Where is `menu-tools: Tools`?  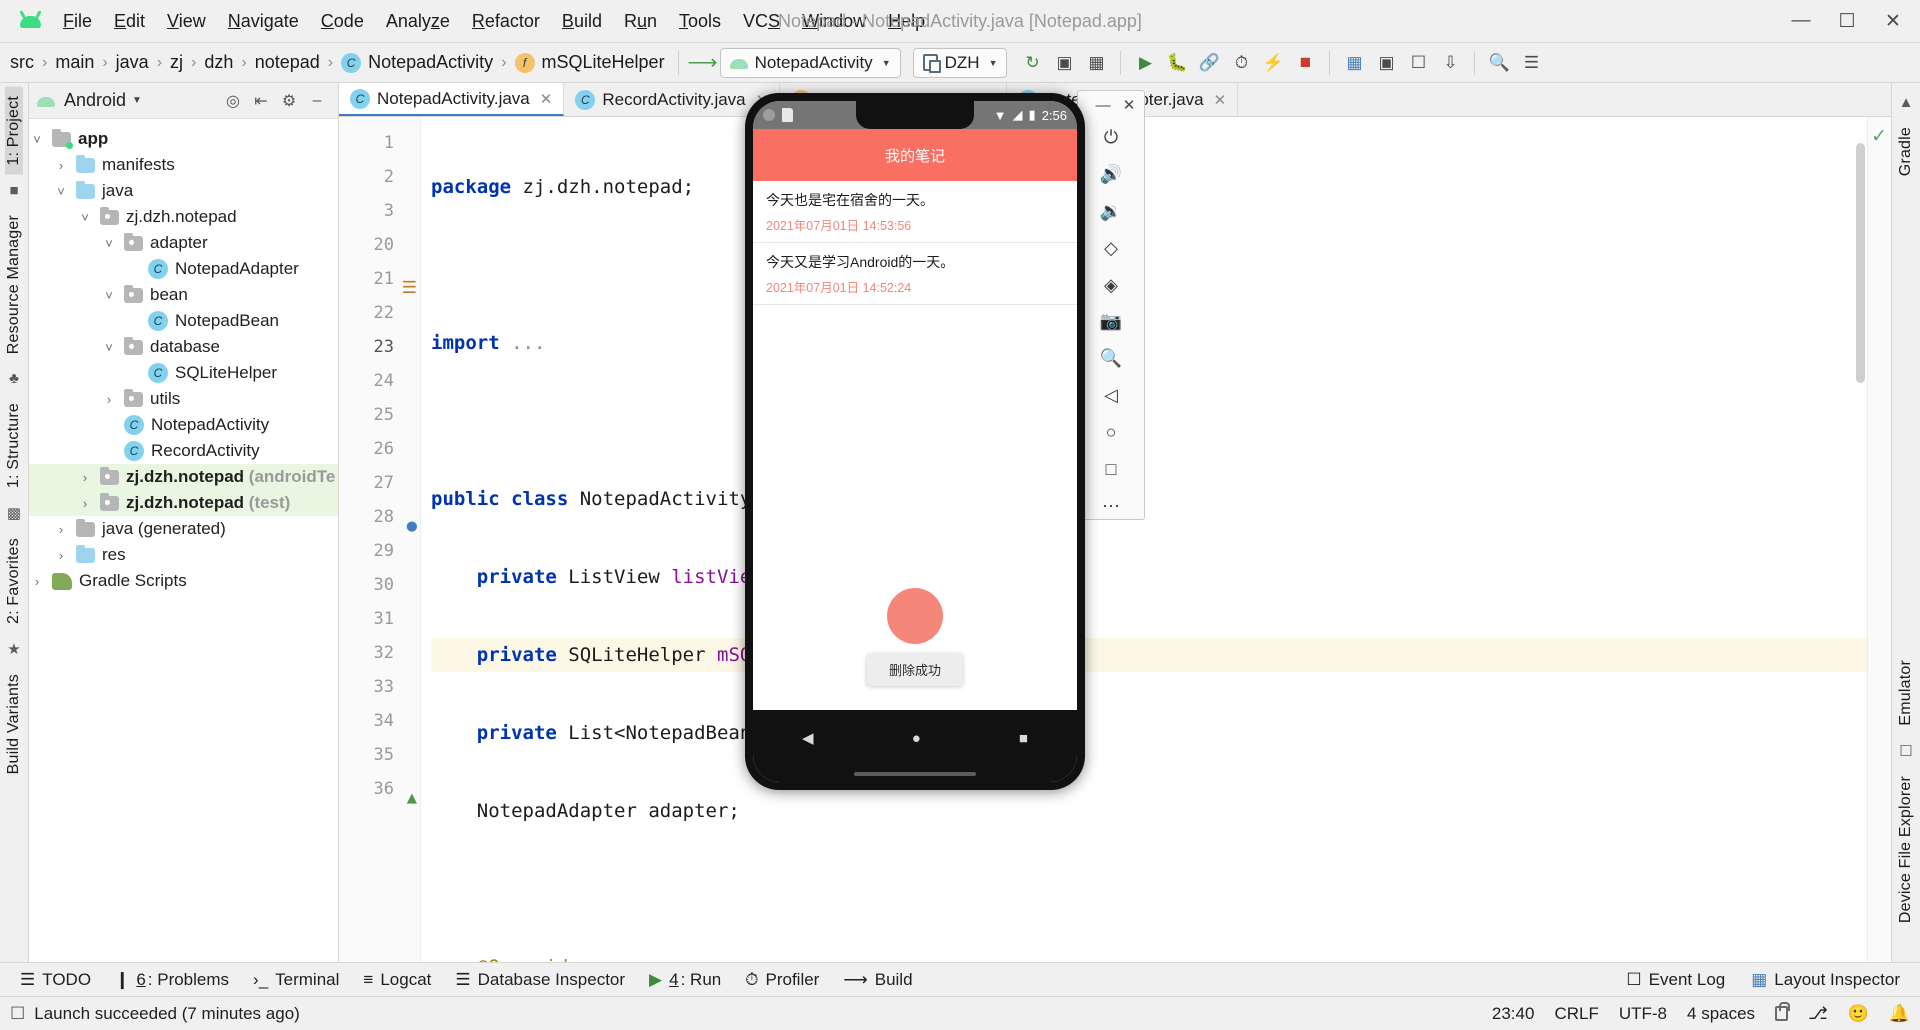
menu-tools: Tools is located at coordinates (700, 21).